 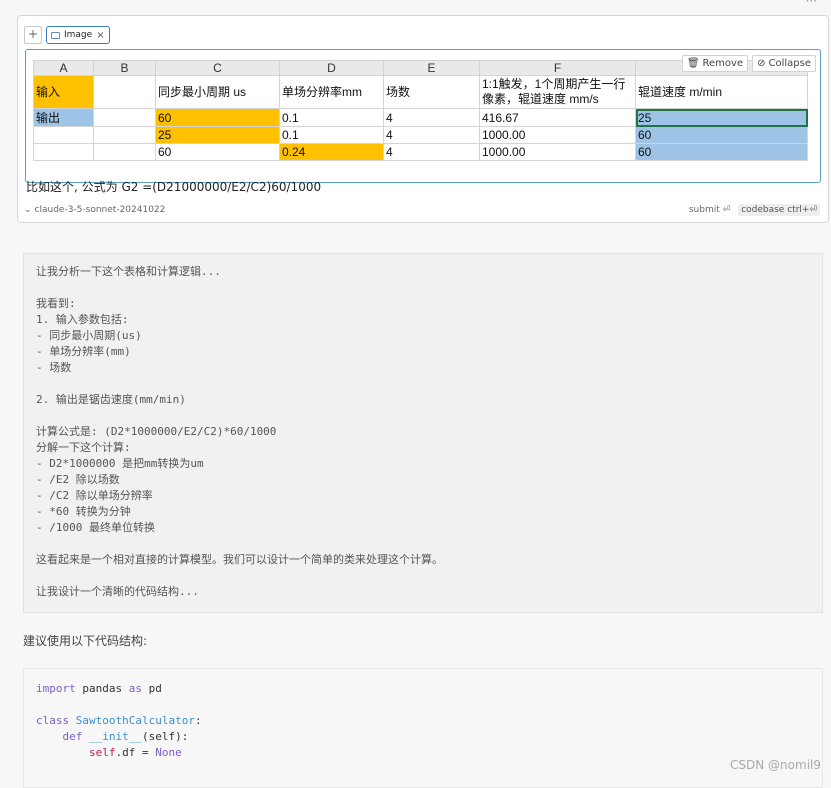 What do you see at coordinates (63, 68) in the screenshot?
I see `column-header: A` at bounding box center [63, 68].